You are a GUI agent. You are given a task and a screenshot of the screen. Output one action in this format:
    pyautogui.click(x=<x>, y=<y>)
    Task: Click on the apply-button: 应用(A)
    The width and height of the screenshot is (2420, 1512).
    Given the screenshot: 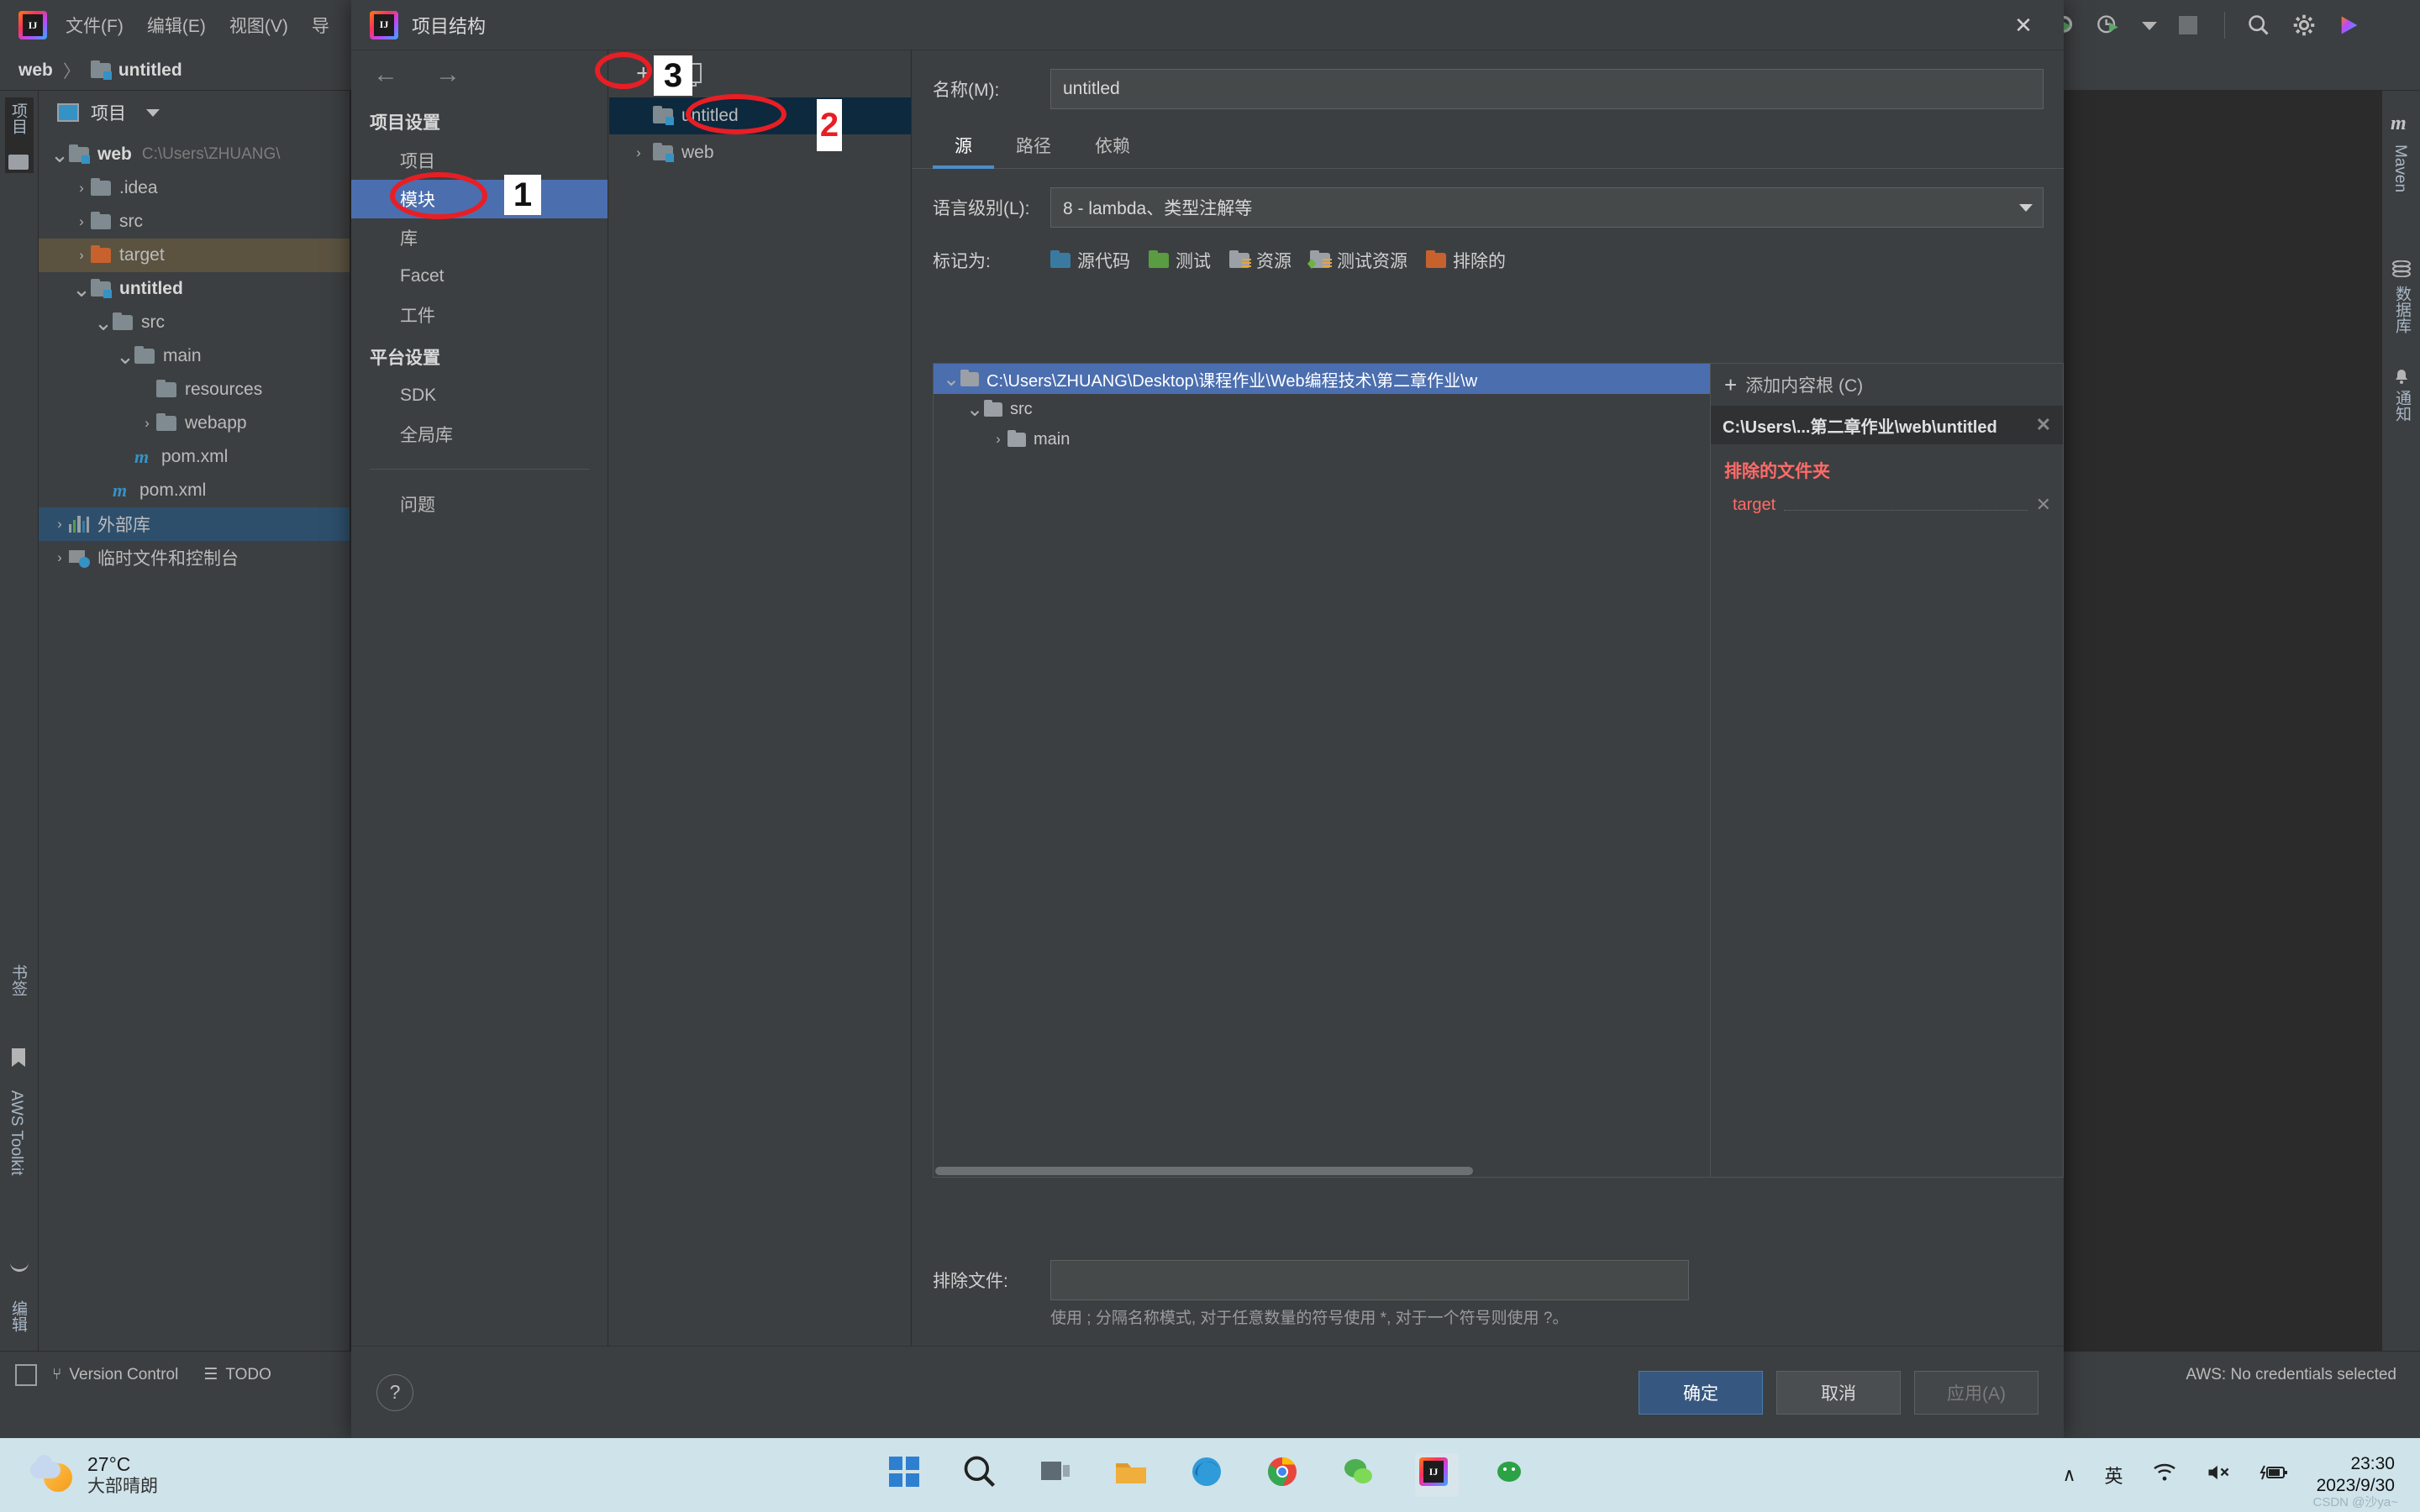 What is the action you would take?
    pyautogui.click(x=1977, y=1392)
    